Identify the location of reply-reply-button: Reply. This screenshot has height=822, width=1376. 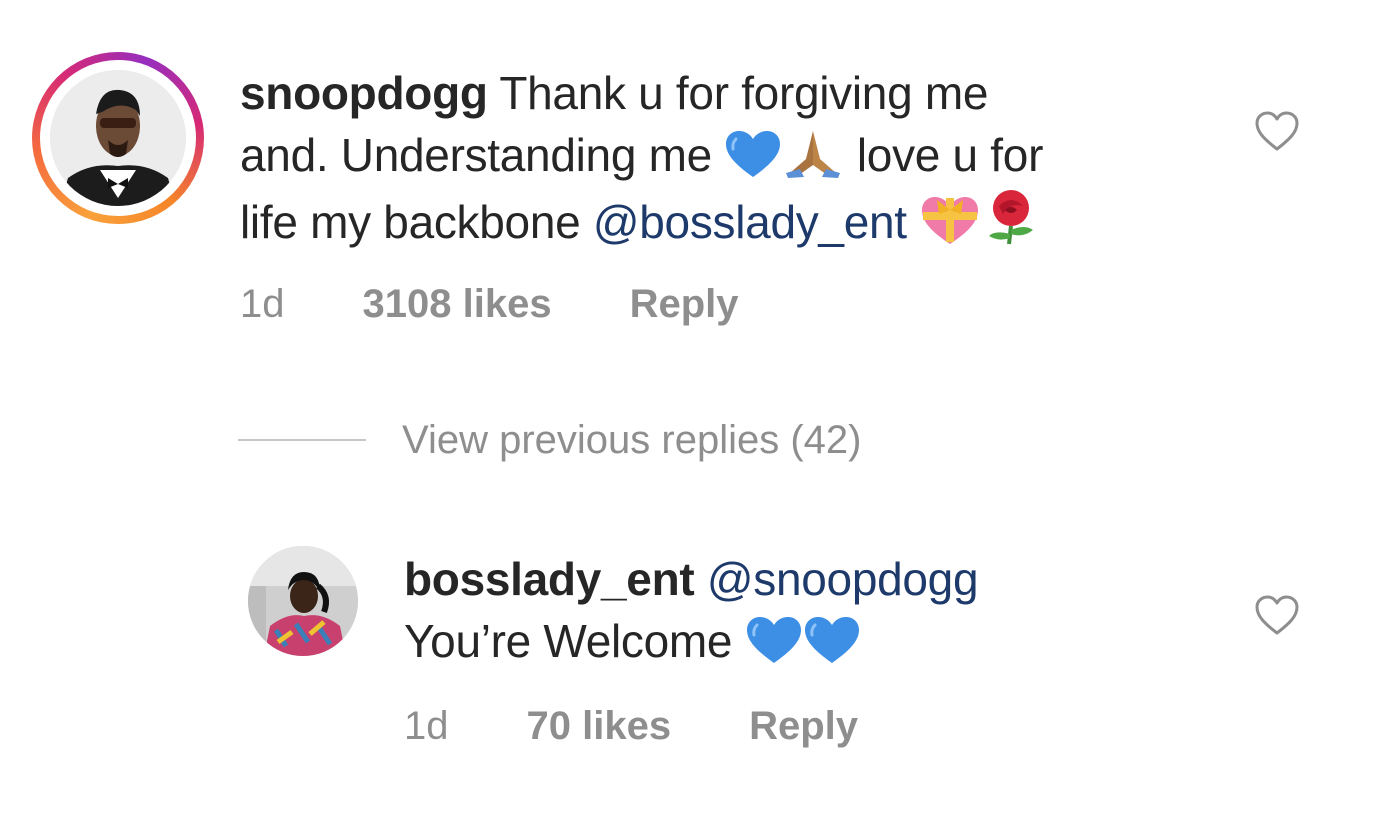
(803, 726).